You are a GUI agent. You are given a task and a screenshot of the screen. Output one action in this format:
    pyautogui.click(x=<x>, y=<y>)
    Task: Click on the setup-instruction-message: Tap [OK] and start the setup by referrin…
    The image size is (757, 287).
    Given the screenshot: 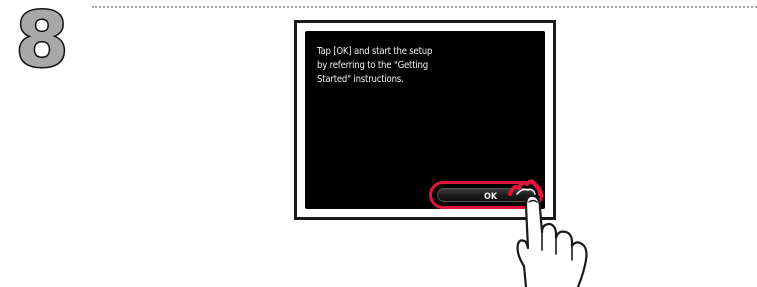 What is the action you would take?
    pyautogui.click(x=375, y=65)
    